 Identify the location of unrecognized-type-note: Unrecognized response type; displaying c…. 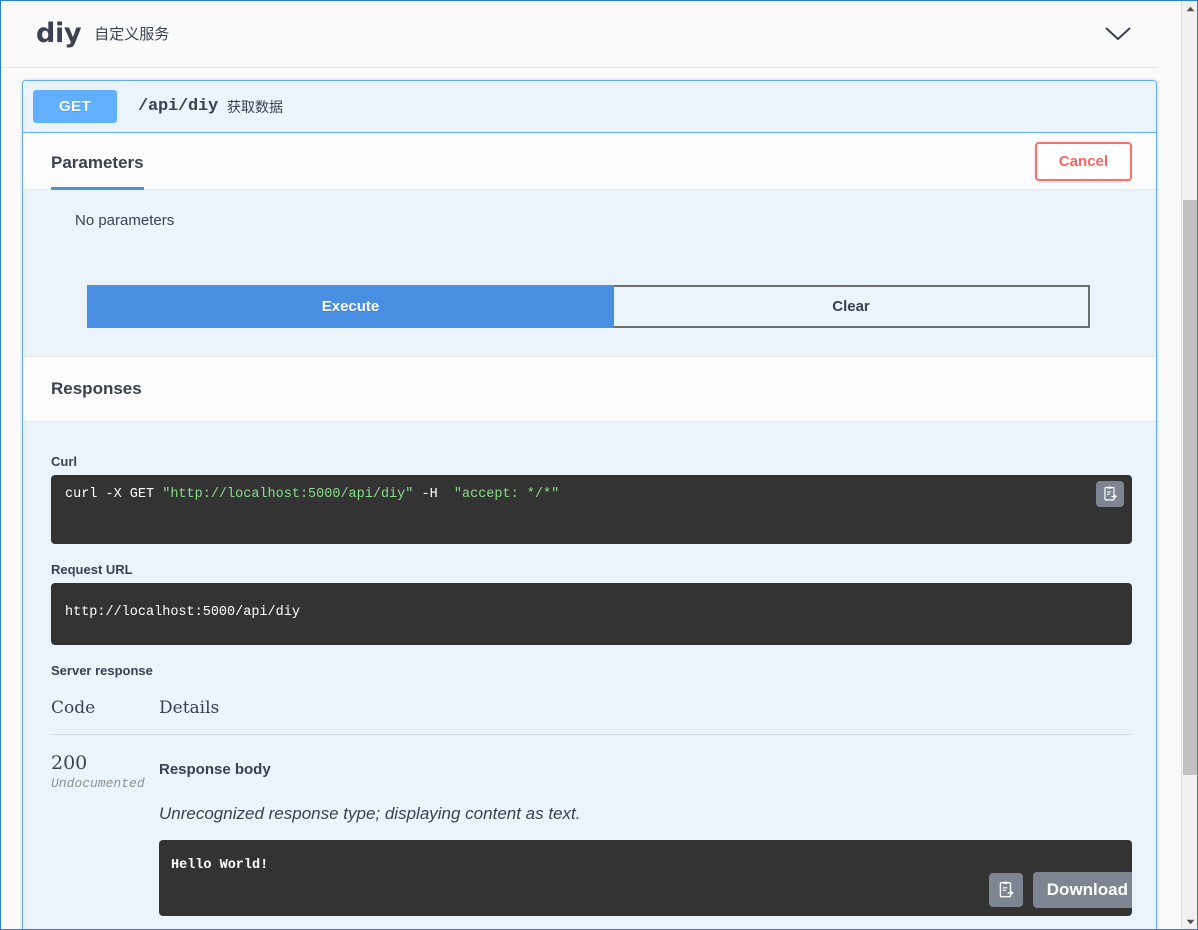
(370, 813).